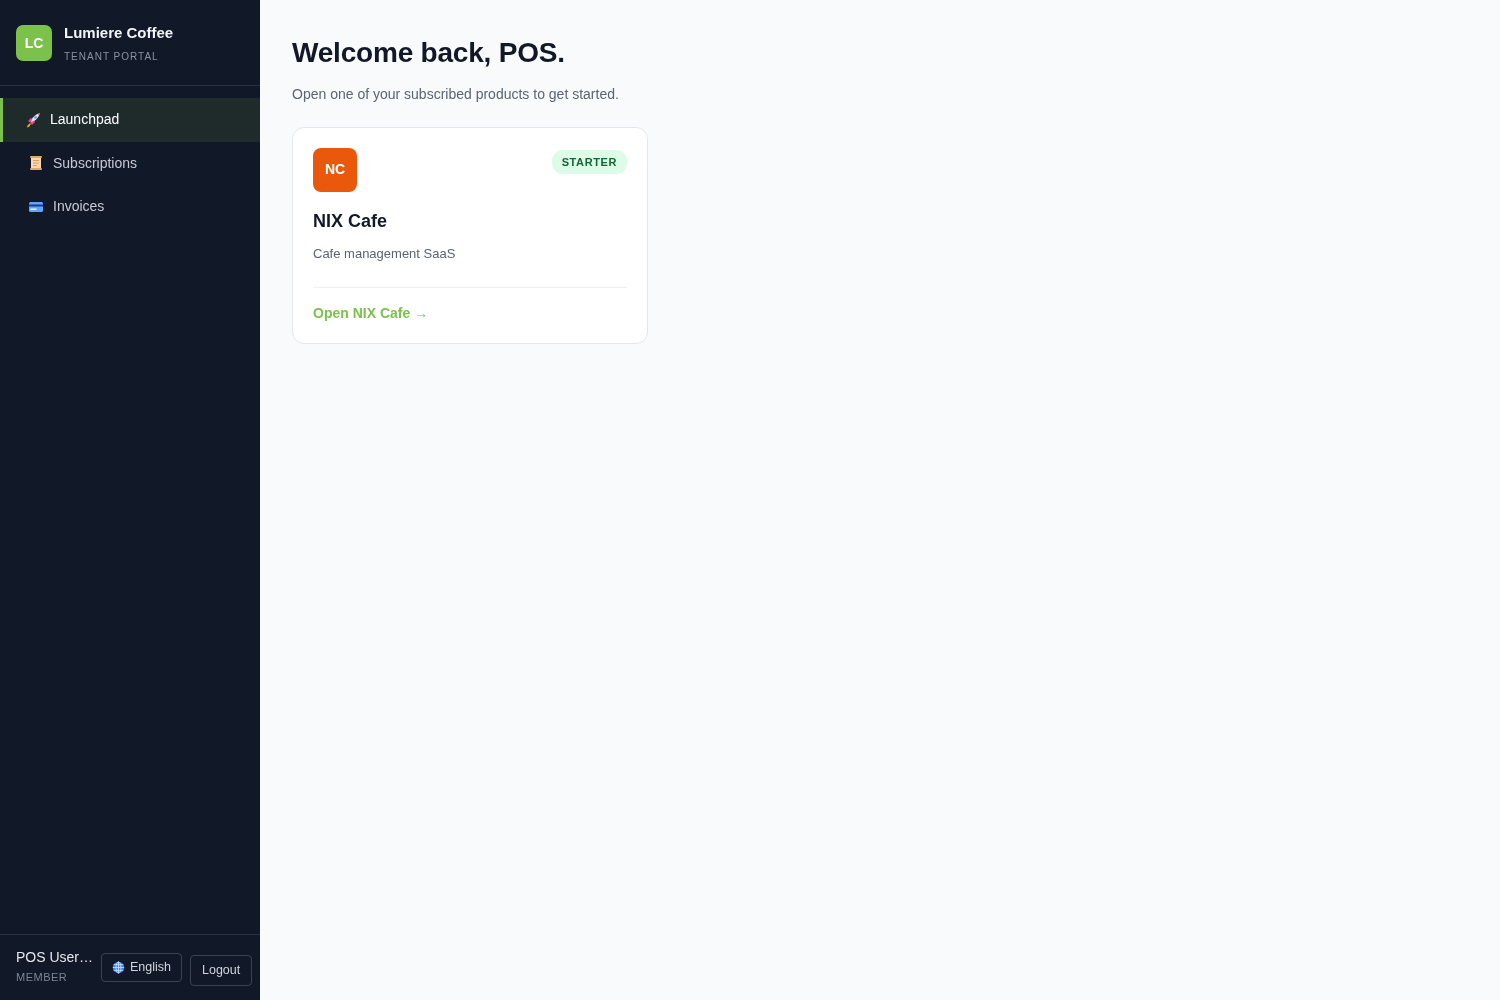 The height and width of the screenshot is (1000, 1500). I want to click on rocket-icon, so click(33, 119).